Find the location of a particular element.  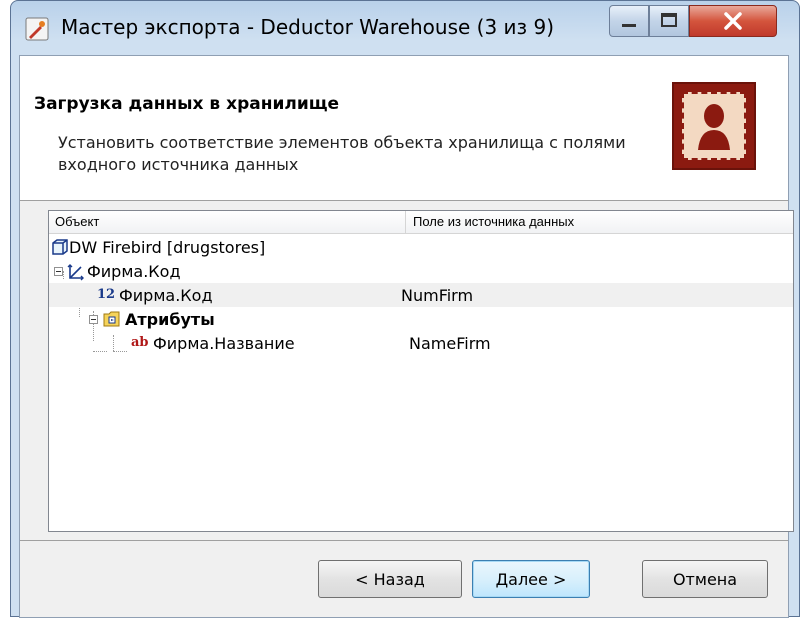

footer-divider is located at coordinates (404, 540).